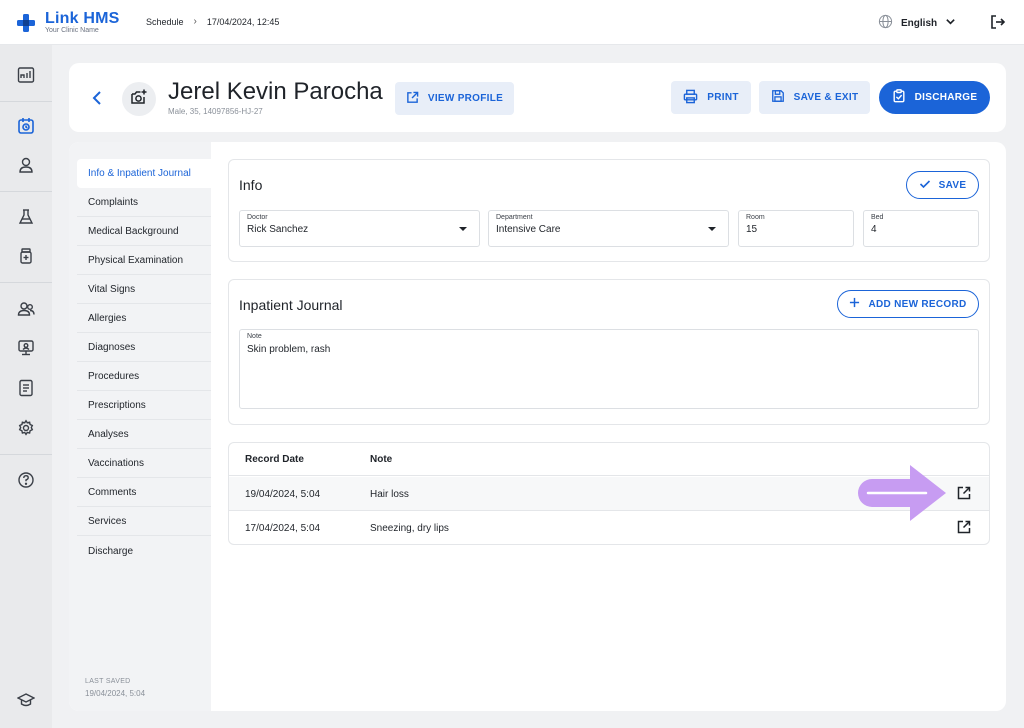  What do you see at coordinates (283, 494) in the screenshot?
I see `row-date: 19/04/2024, 5:04` at bounding box center [283, 494].